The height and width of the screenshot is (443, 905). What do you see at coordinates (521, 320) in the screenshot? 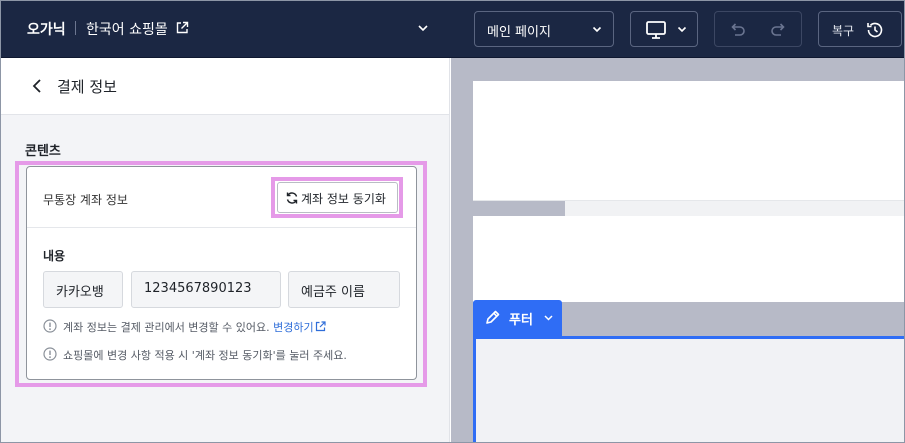
I see `footer-tag-label: 푸터` at bounding box center [521, 320].